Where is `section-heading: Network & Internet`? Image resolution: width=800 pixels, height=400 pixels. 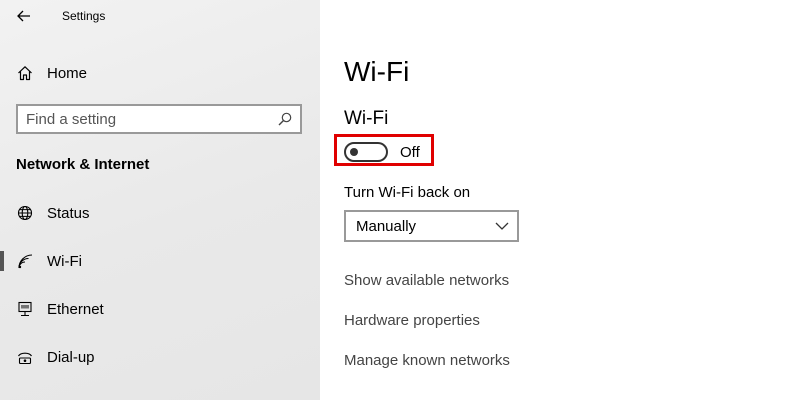
section-heading: Network & Internet is located at coordinates (83, 164).